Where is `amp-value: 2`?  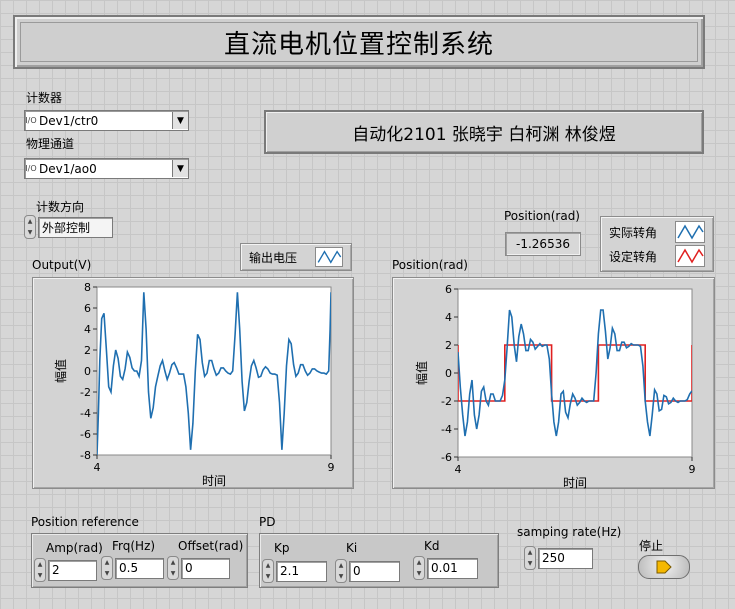 amp-value: 2 is located at coordinates (56, 570).